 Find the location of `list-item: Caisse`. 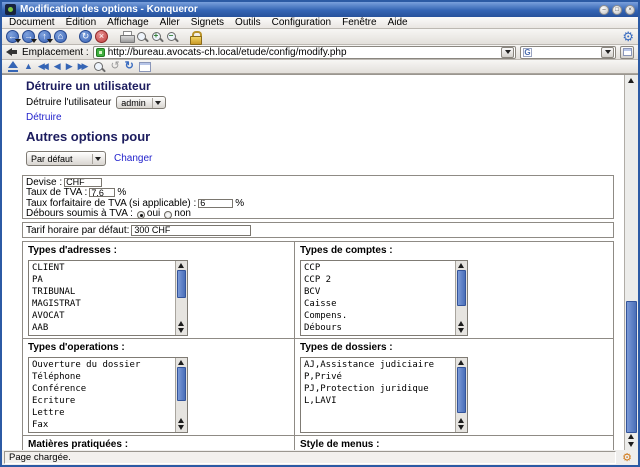

list-item: Caisse is located at coordinates (378, 304).